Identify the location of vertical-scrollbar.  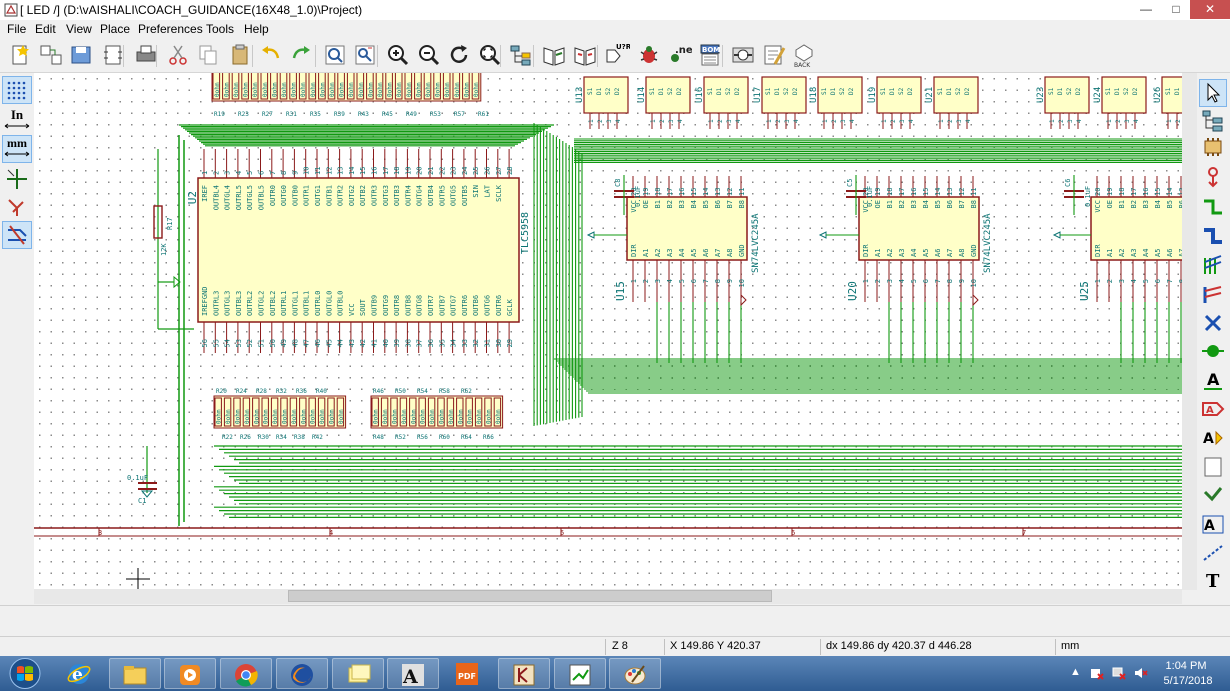
(1189, 331).